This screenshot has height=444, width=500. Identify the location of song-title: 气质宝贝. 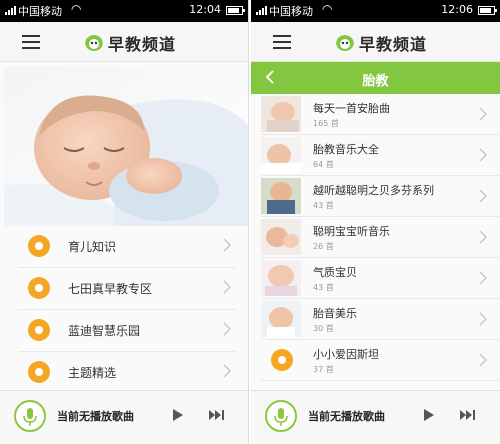
(335, 272).